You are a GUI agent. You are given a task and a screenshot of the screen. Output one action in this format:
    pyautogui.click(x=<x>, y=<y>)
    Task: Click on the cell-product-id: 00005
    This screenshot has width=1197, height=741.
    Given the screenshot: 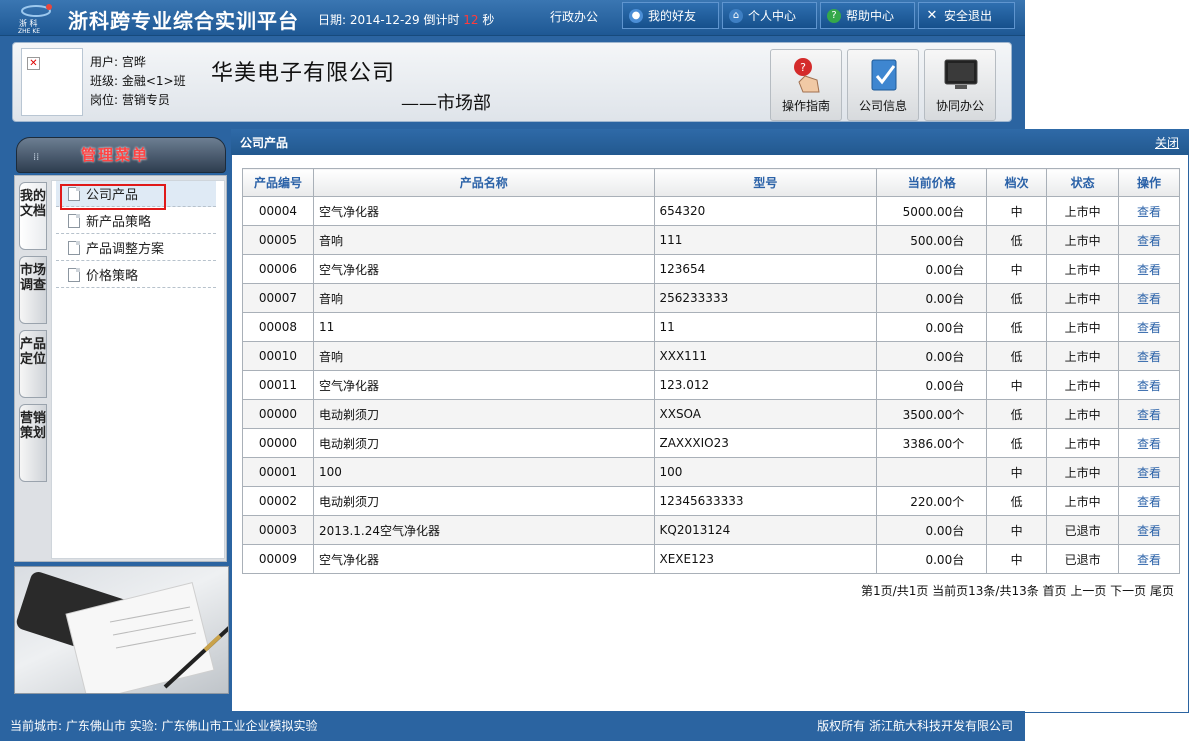 What is the action you would take?
    pyautogui.click(x=278, y=240)
    